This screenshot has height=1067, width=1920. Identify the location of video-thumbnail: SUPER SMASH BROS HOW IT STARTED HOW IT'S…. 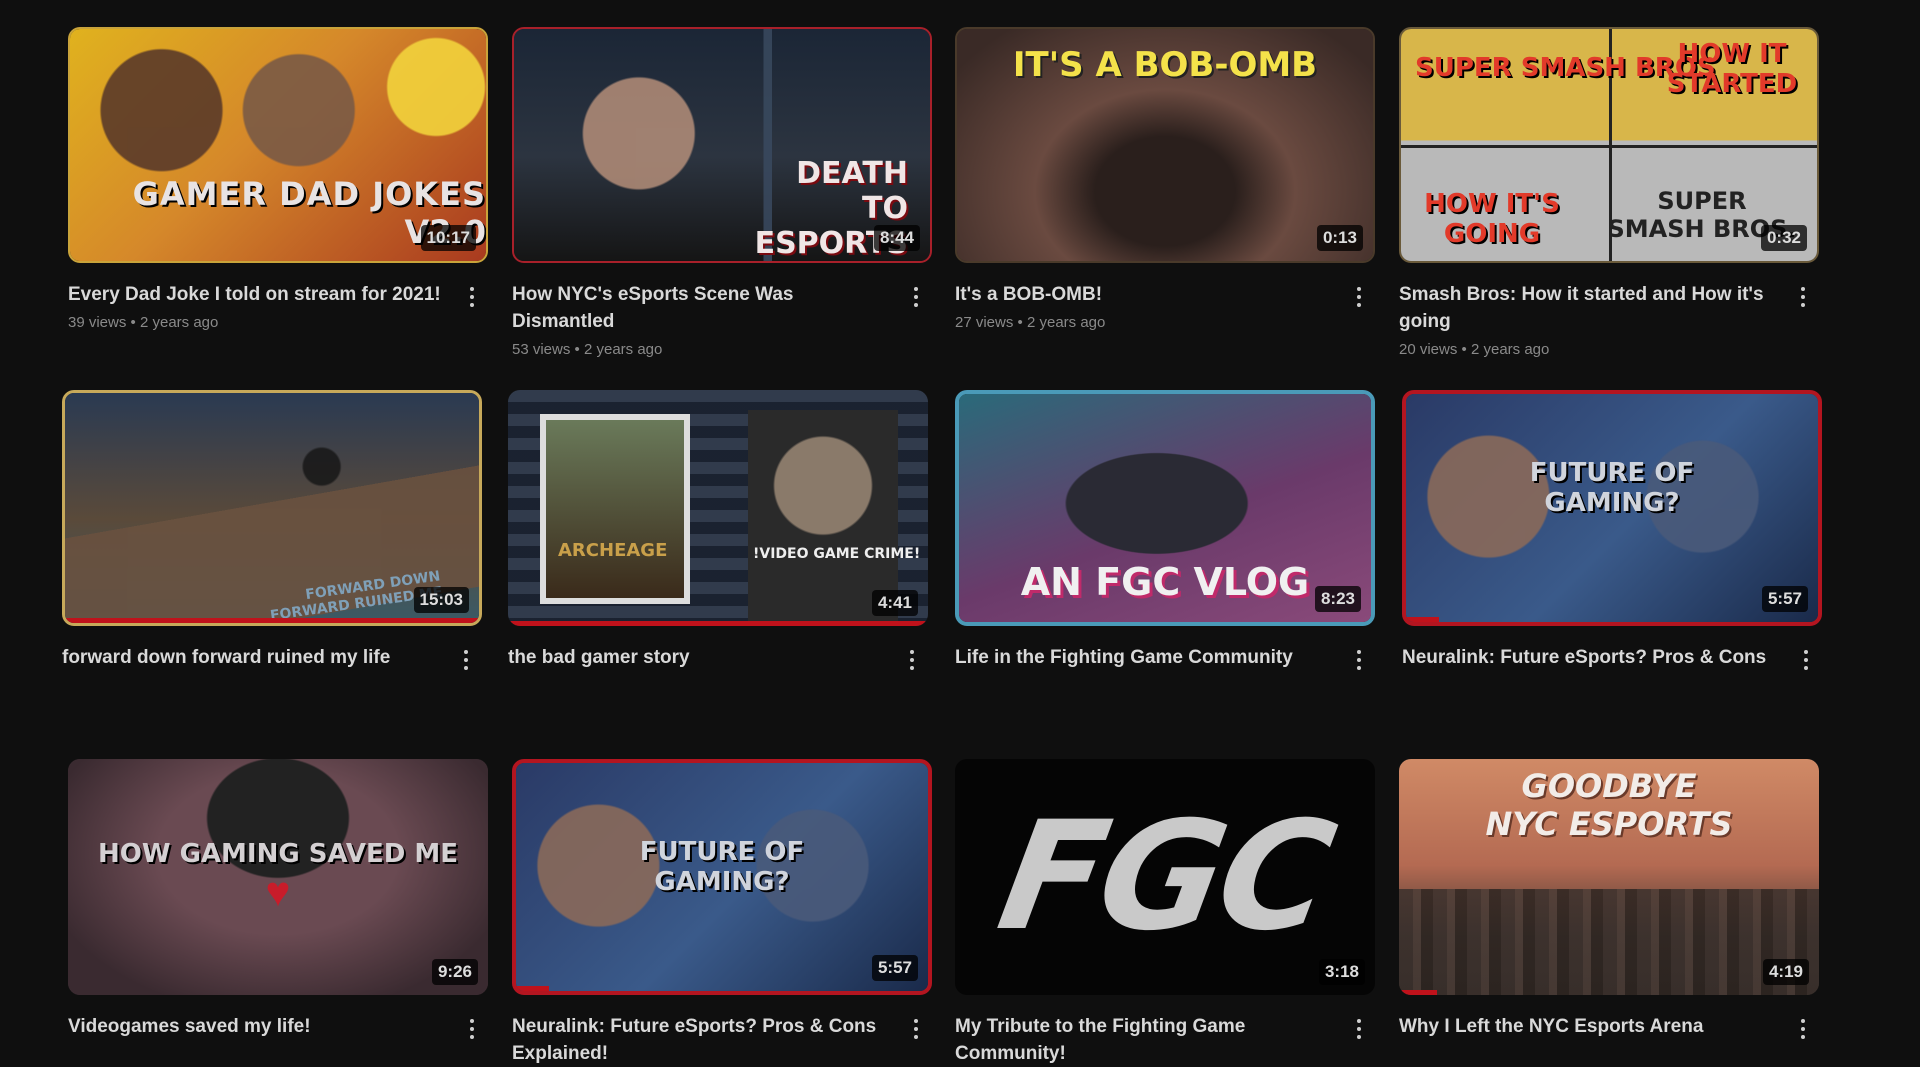
(1609, 145).